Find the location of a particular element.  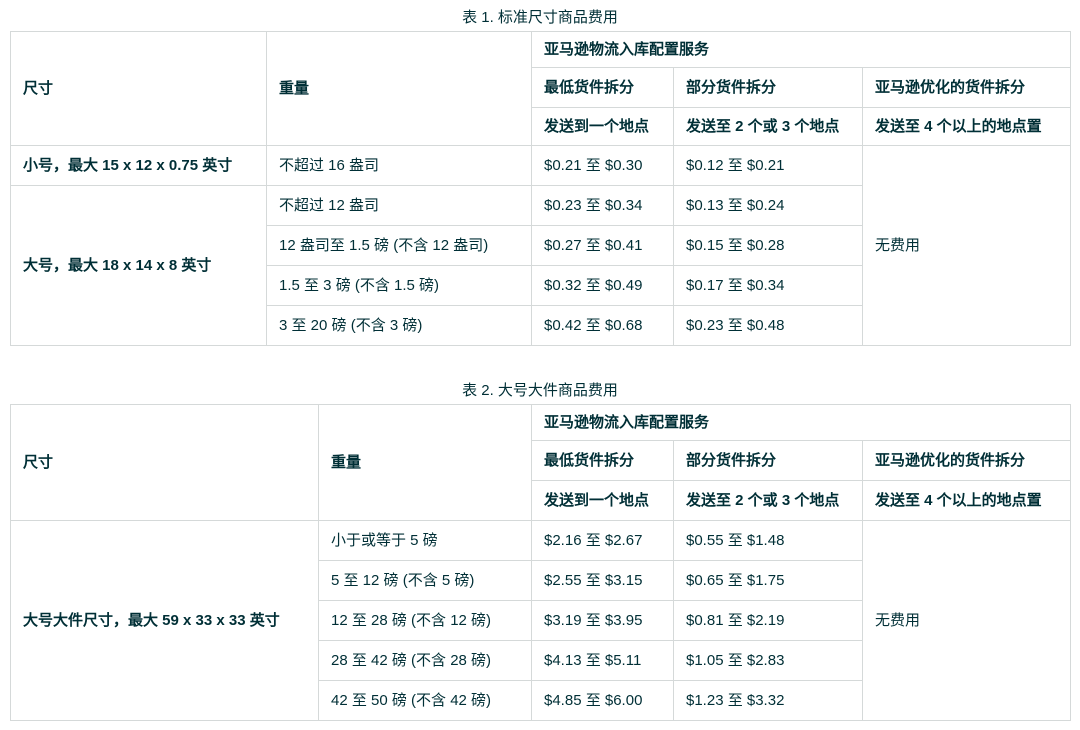

weight-cell: 不超过 12 盎司 is located at coordinates (399, 205).